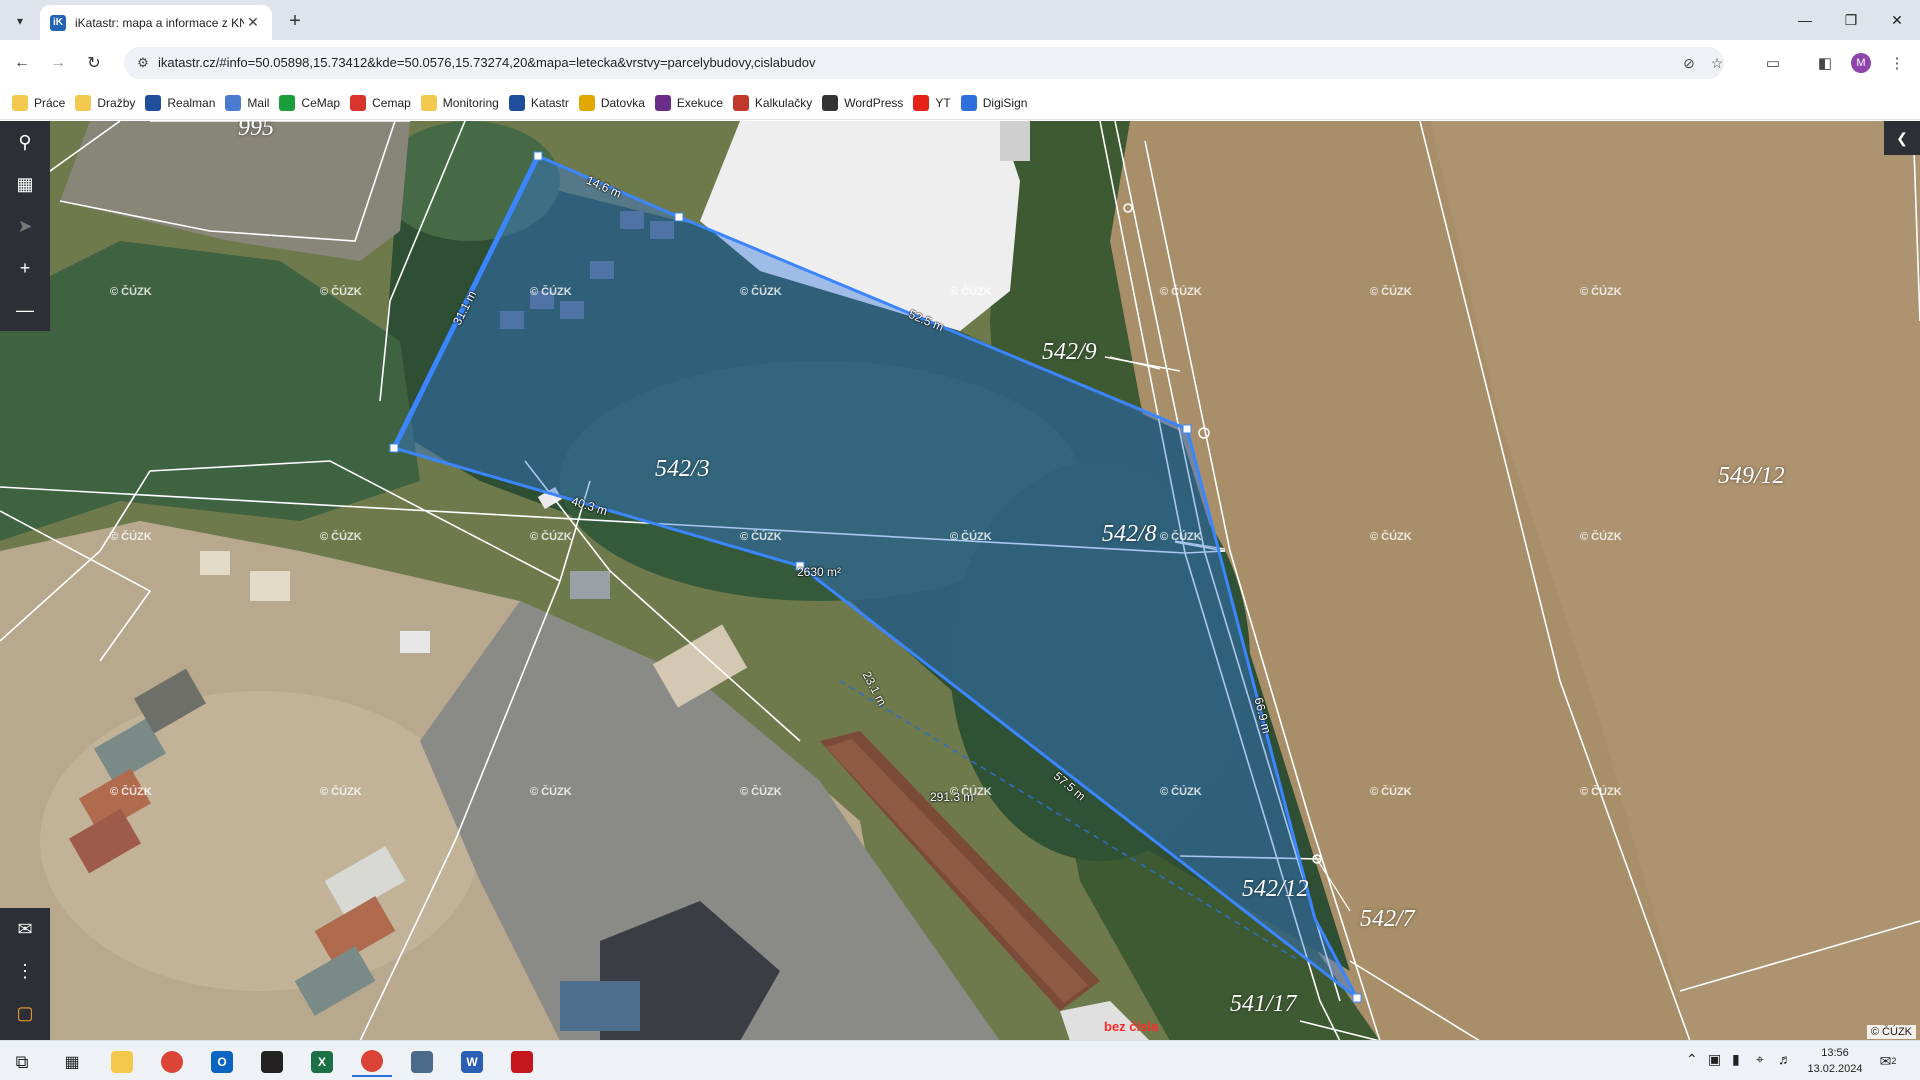 The height and width of the screenshot is (1080, 1920). I want to click on taskbar-explorer, so click(122, 1062).